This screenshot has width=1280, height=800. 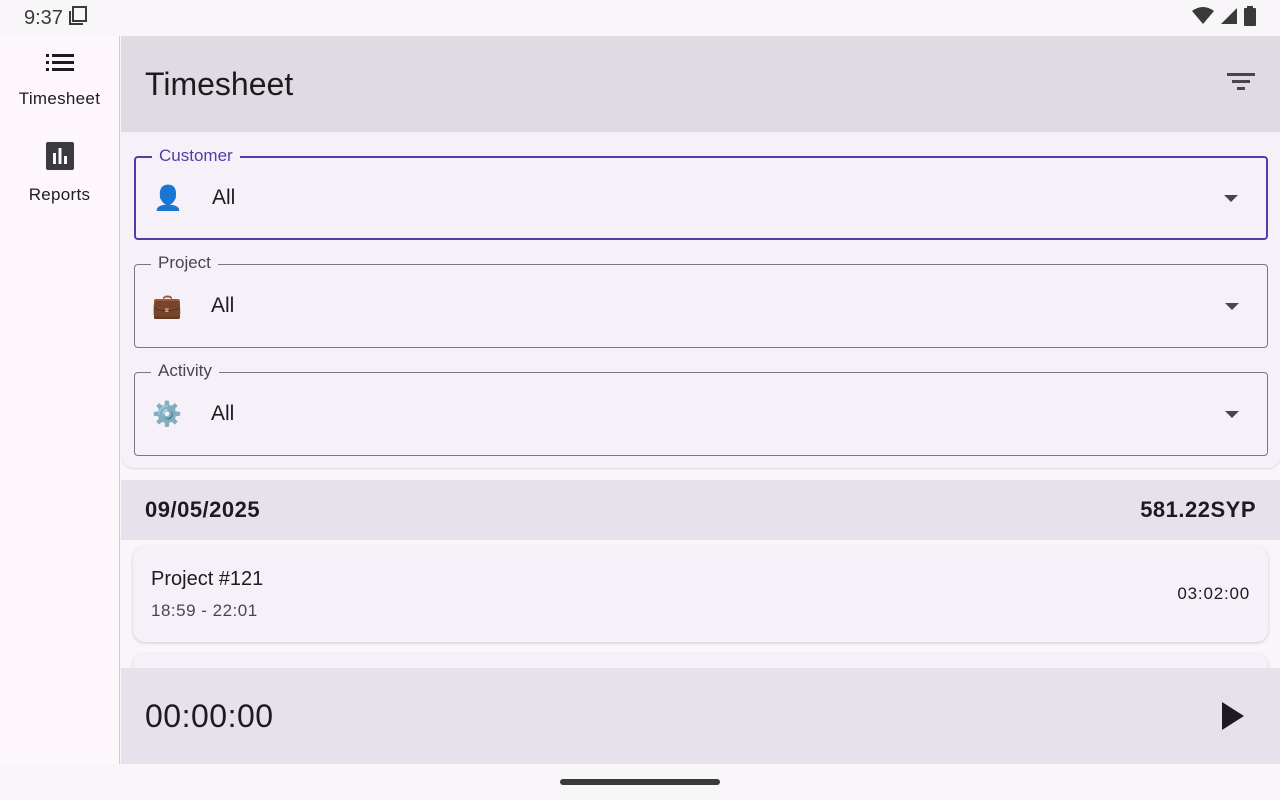 I want to click on entry-duration: 03:02:00, so click(x=1213, y=593).